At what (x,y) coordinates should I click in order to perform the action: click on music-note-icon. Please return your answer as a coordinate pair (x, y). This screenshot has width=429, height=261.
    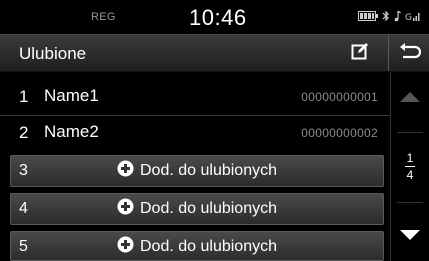
    Looking at the image, I should click on (397, 16).